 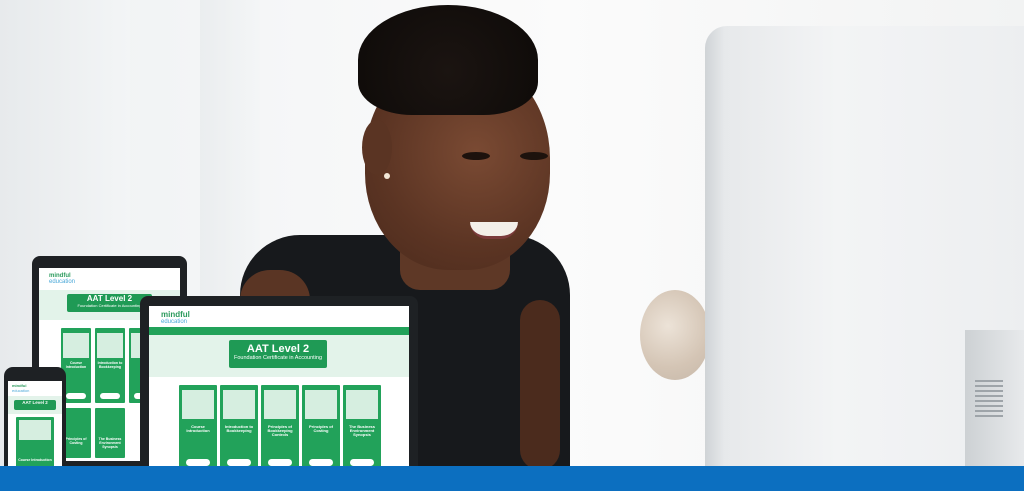 What do you see at coordinates (110, 433) in the screenshot?
I see `tablet-module-card: The Business Environment Synopsis` at bounding box center [110, 433].